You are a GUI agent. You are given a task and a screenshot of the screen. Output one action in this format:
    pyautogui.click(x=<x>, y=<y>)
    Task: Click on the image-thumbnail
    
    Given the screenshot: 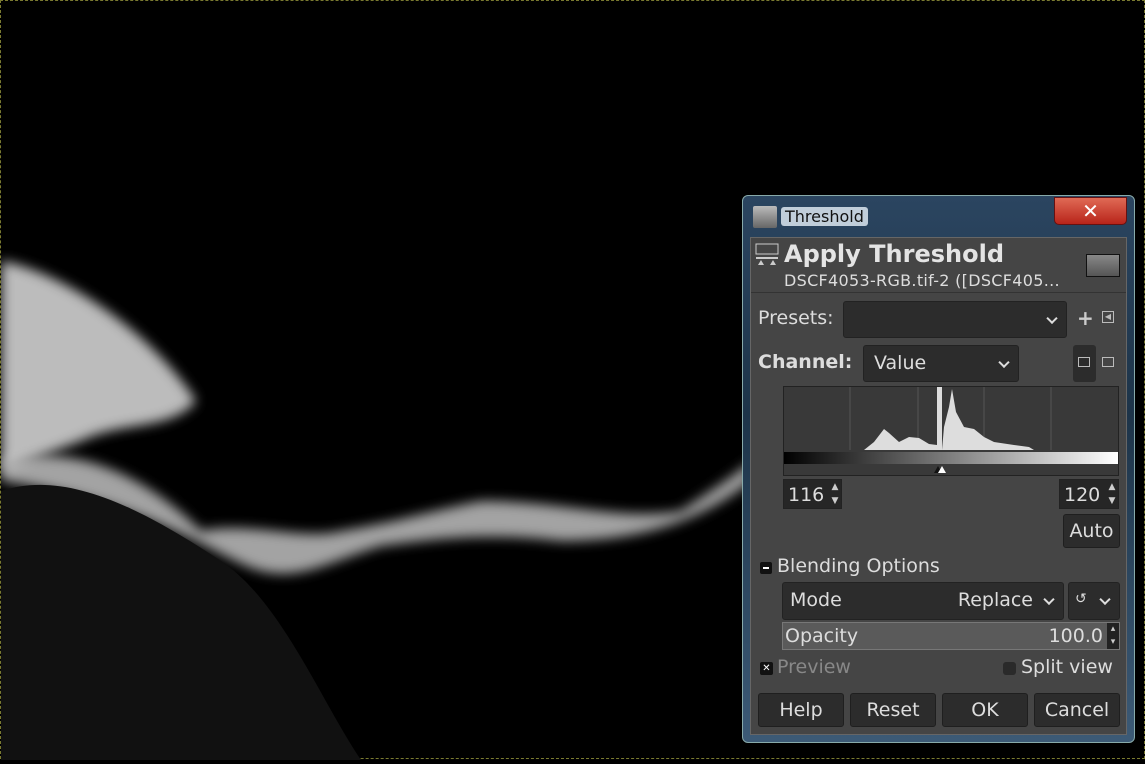 What is the action you would take?
    pyautogui.click(x=1103, y=265)
    